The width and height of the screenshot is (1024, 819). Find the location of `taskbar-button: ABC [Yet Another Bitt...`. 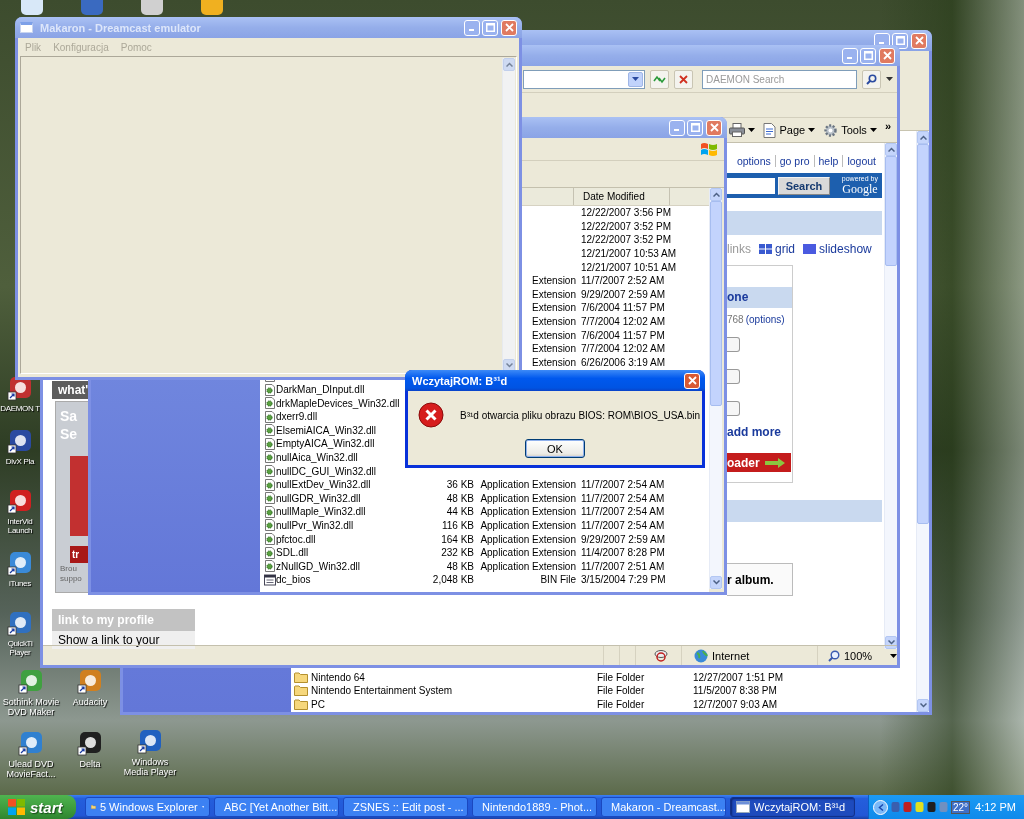

taskbar-button: ABC [Yet Another Bitt... is located at coordinates (276, 807).